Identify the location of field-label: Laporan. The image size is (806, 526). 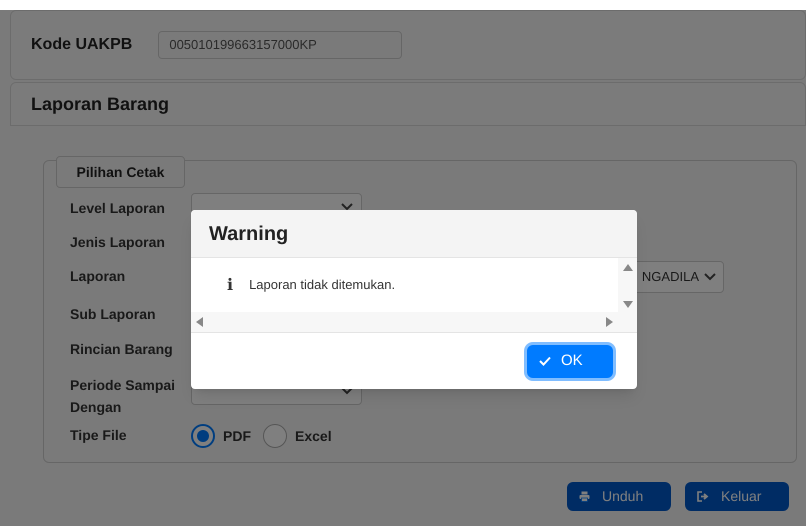
(98, 276).